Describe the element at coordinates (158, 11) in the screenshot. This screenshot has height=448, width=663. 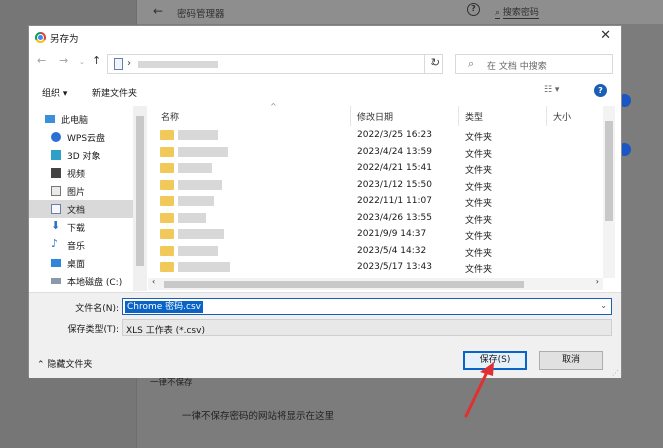
I see `back-arrow-icon: ←` at that location.